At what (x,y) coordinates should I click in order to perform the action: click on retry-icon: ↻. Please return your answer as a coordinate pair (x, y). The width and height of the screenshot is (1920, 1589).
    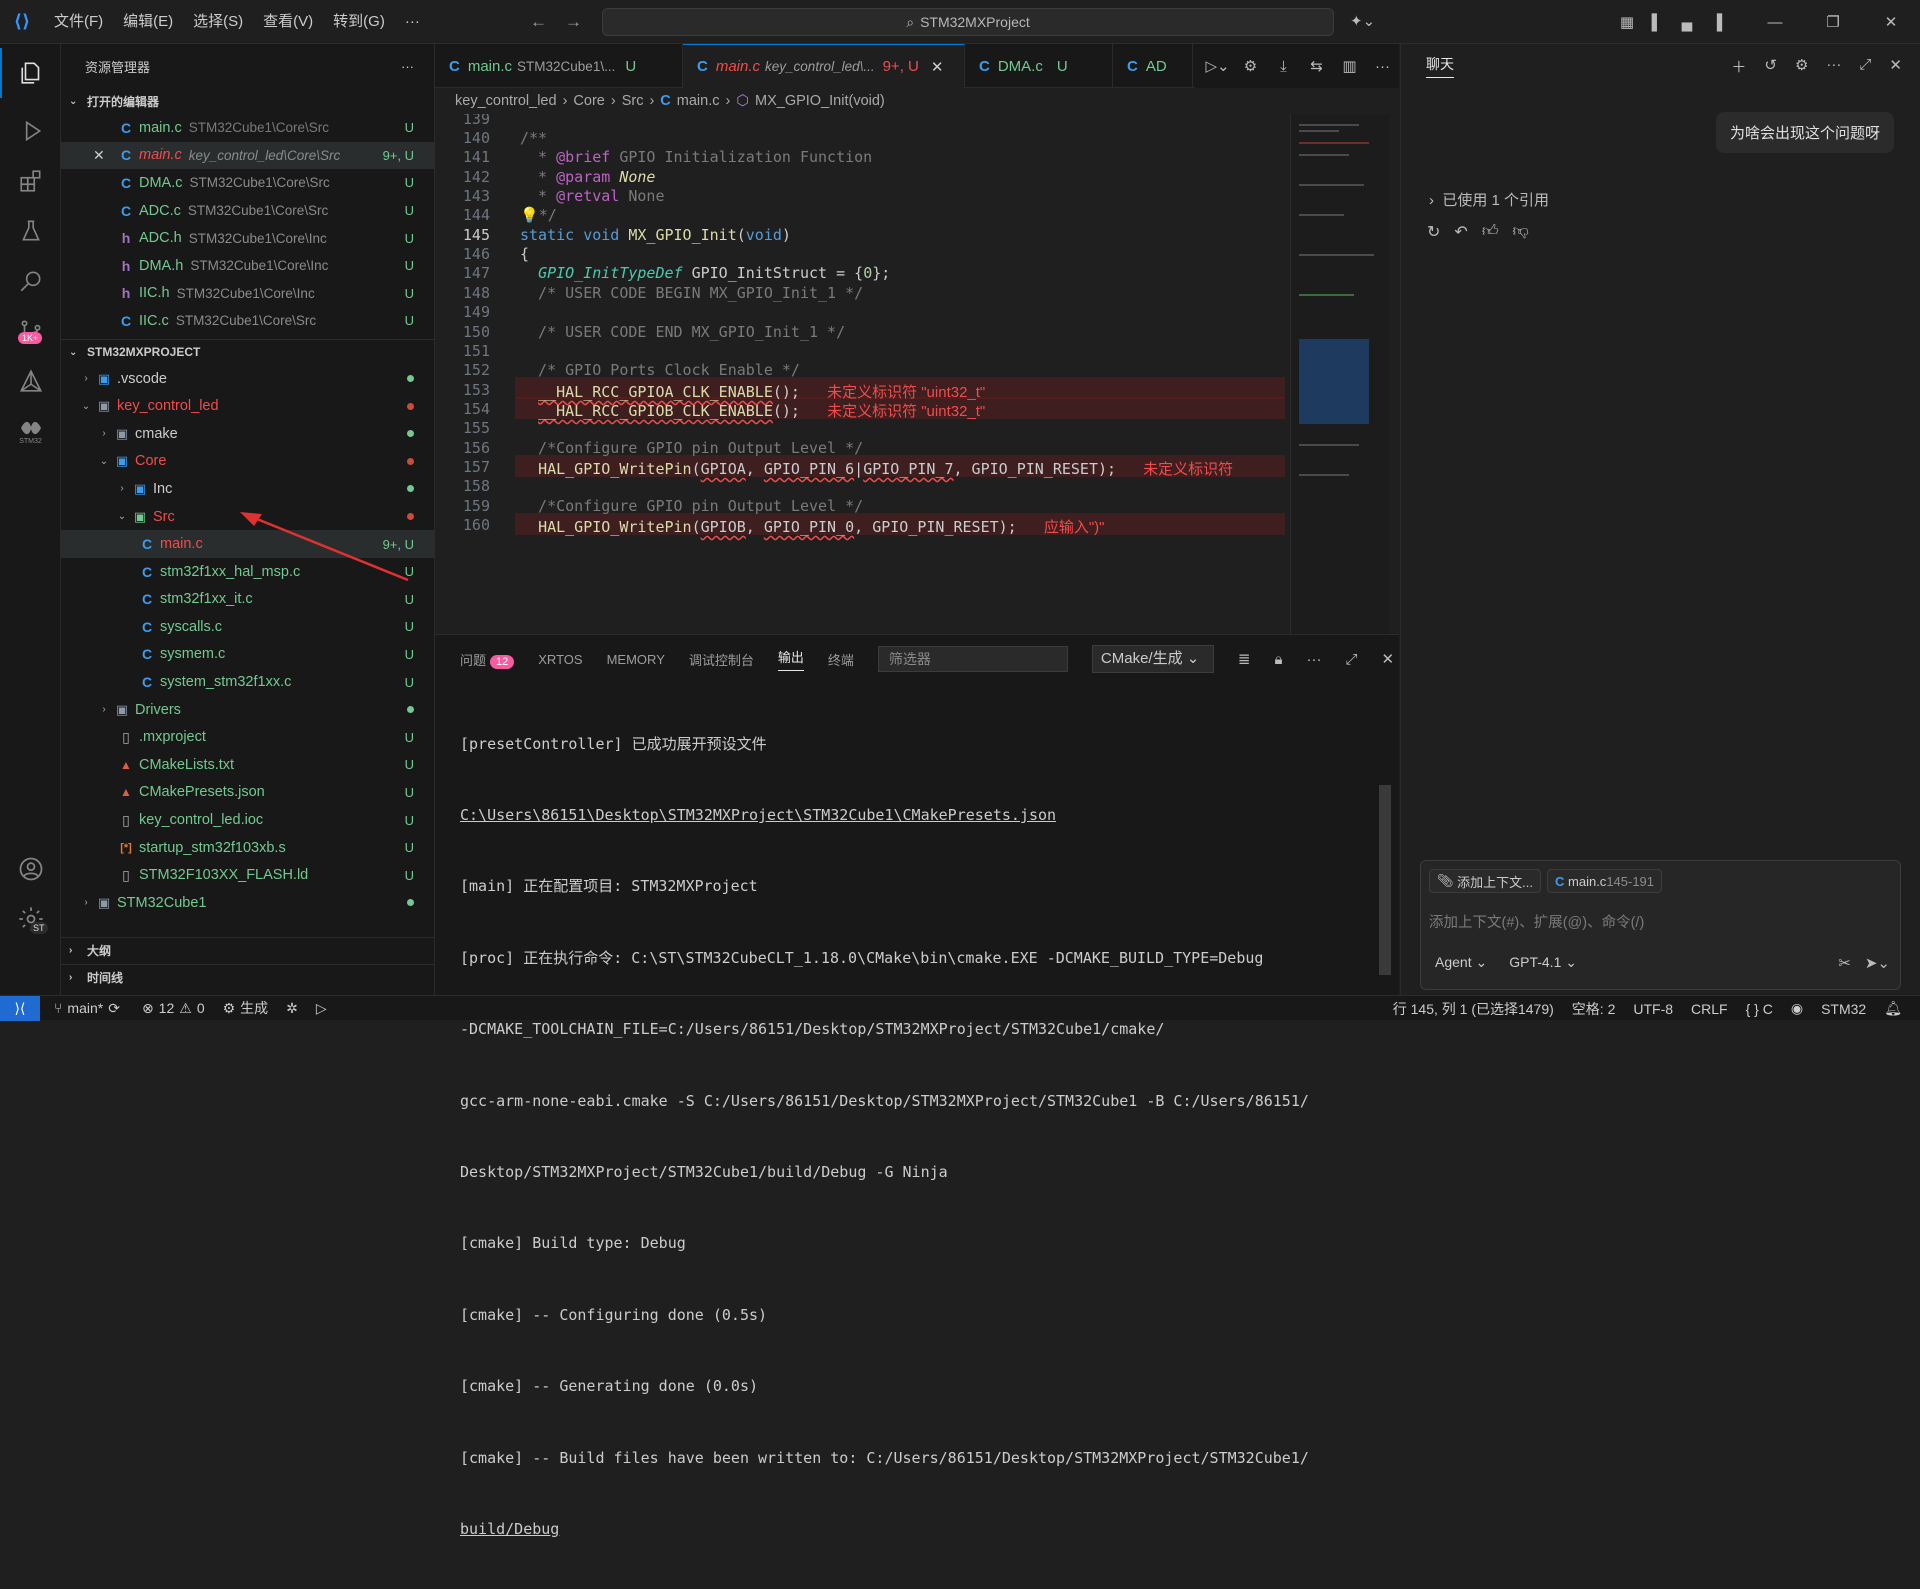
    Looking at the image, I should click on (1433, 232).